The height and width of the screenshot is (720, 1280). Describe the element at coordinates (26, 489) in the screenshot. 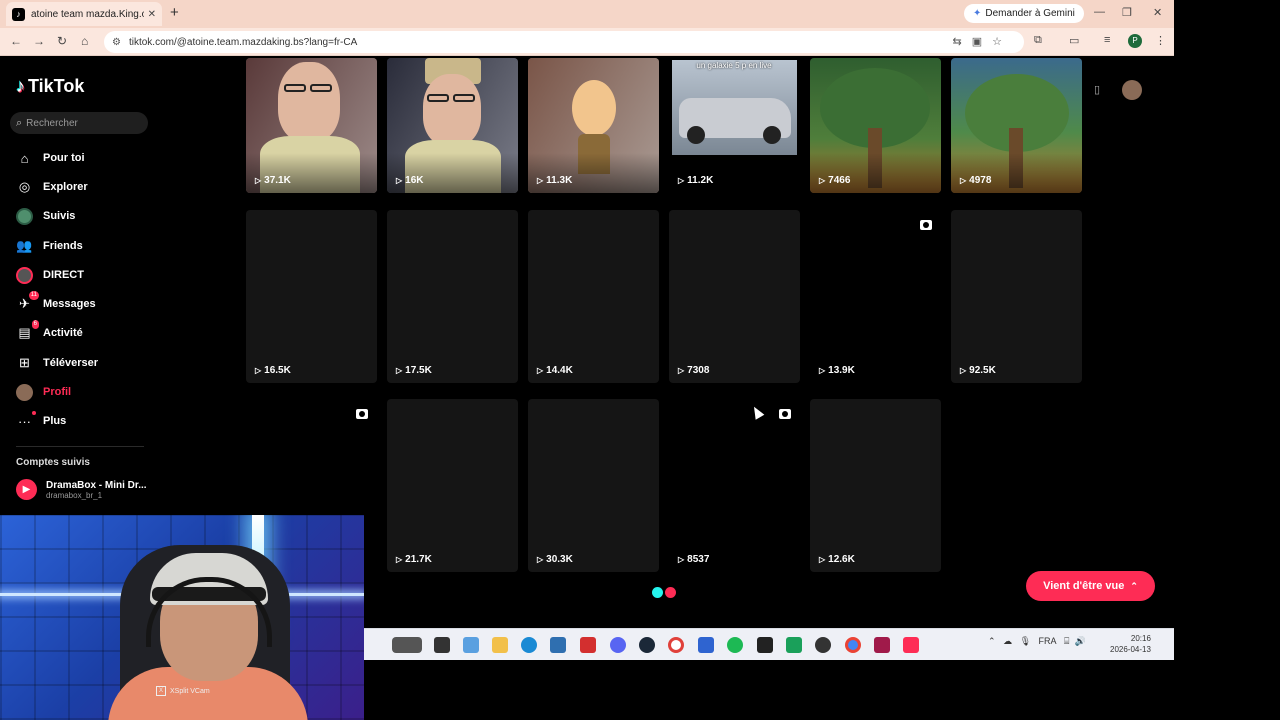

I see `dramabox-avatar-icon: ▶` at that location.